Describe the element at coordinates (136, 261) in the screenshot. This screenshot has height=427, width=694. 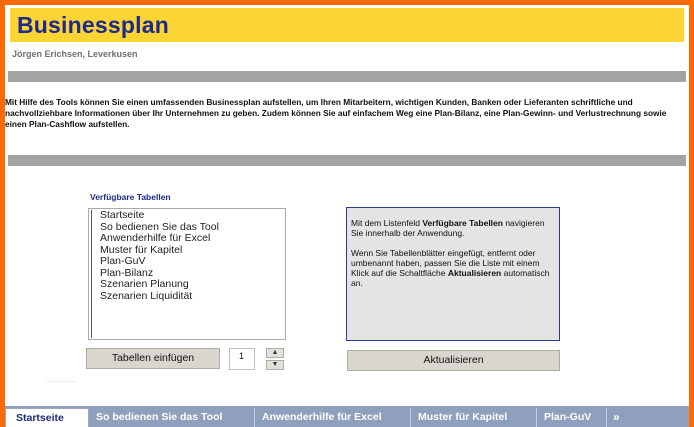
I see `list-item: Plan-GuV` at that location.